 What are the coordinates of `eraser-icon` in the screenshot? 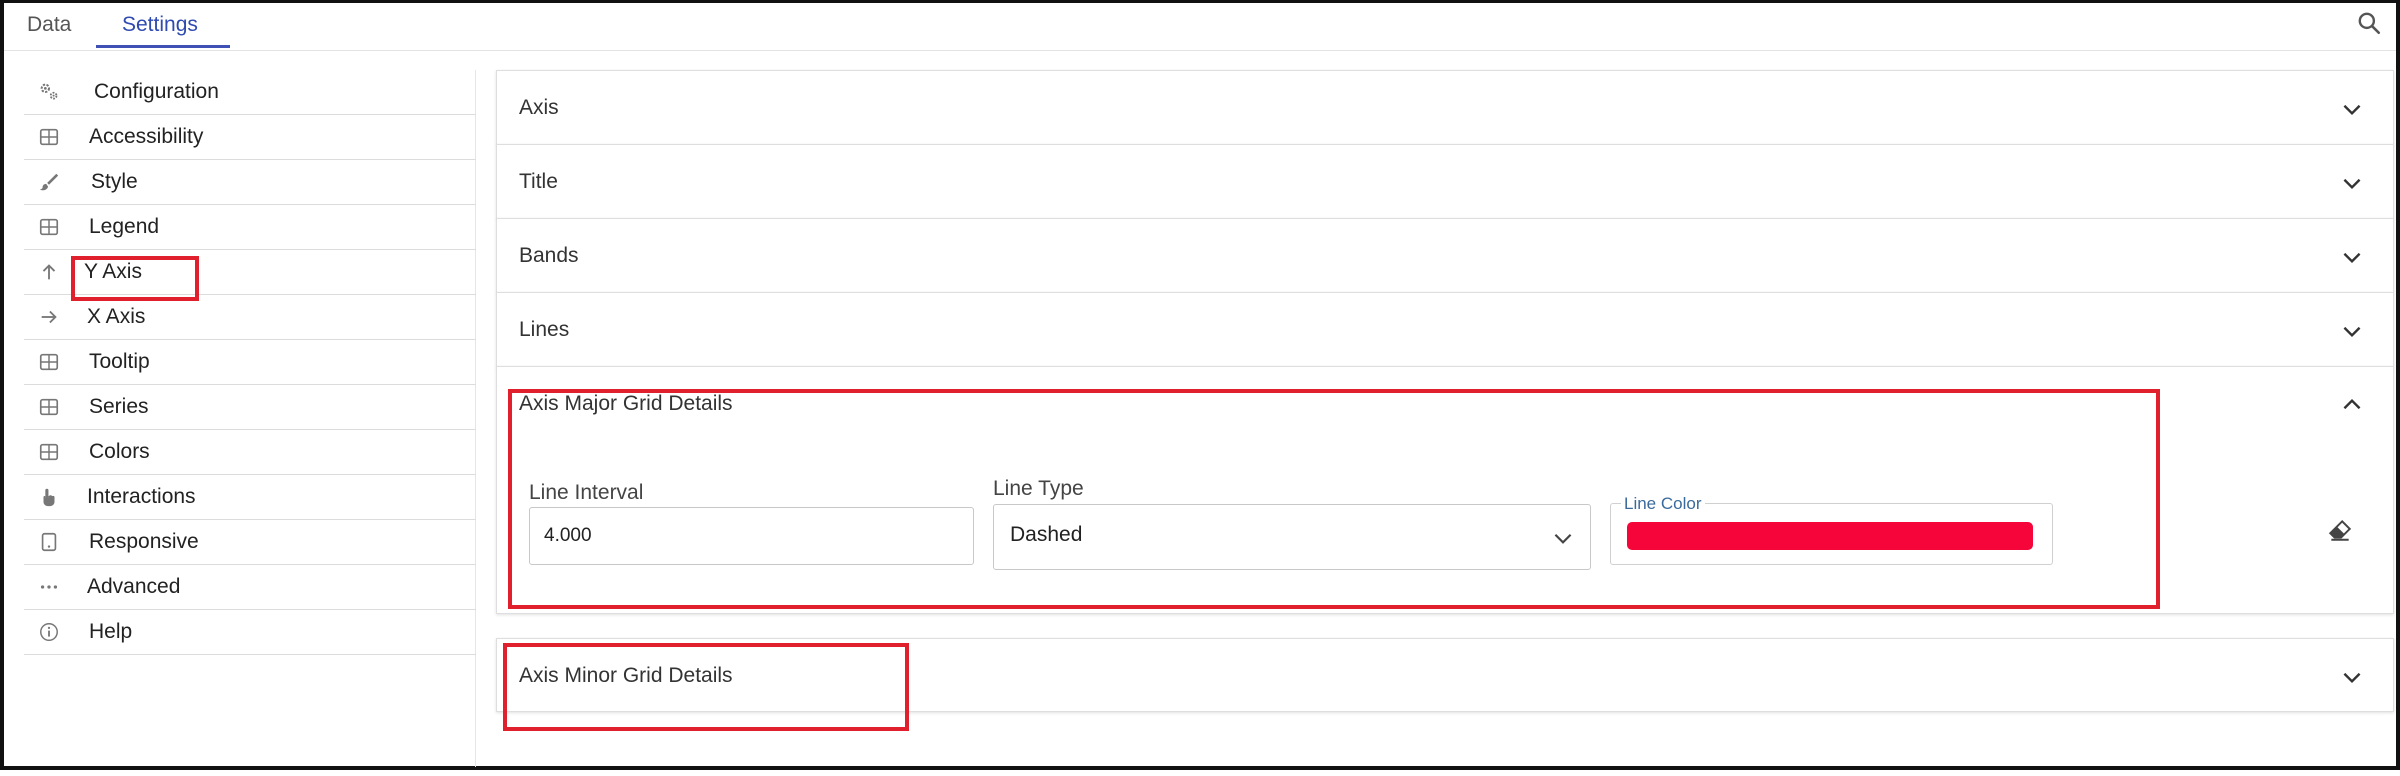 It's located at (2340, 530).